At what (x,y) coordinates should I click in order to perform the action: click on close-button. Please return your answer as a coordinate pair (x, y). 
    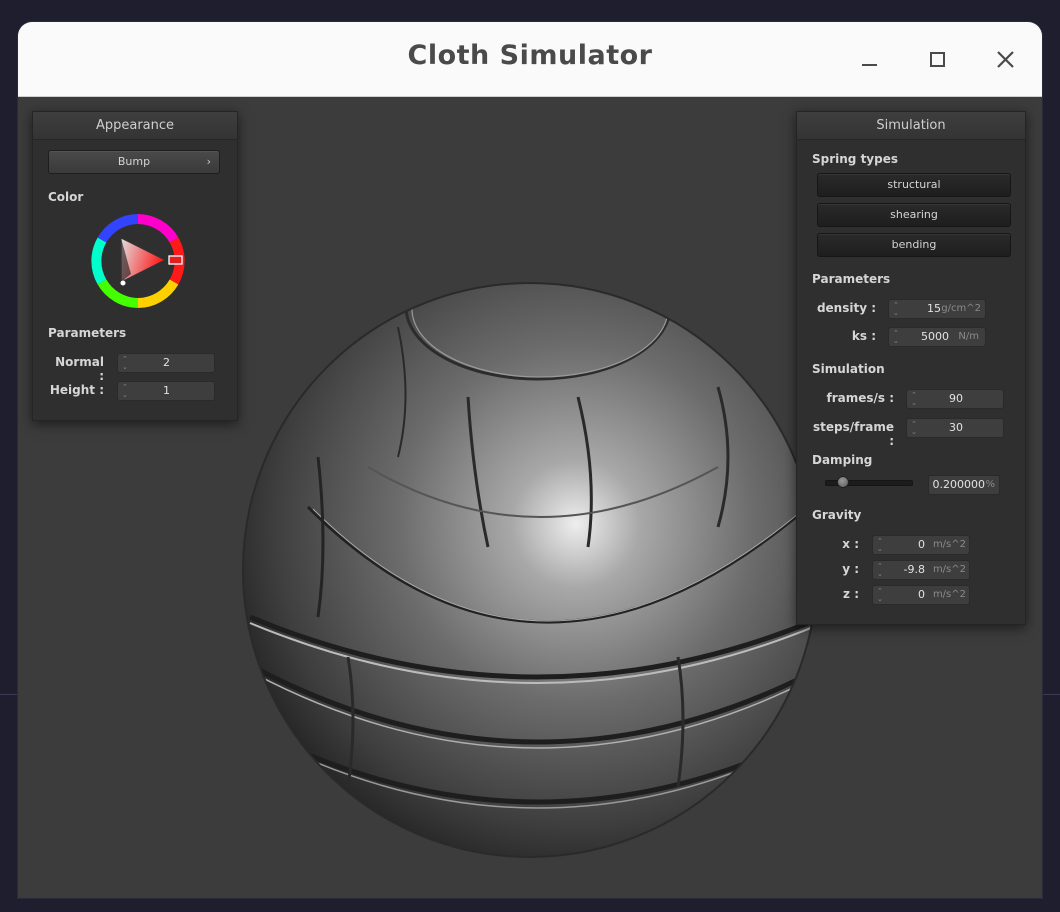
    Looking at the image, I should click on (1006, 60).